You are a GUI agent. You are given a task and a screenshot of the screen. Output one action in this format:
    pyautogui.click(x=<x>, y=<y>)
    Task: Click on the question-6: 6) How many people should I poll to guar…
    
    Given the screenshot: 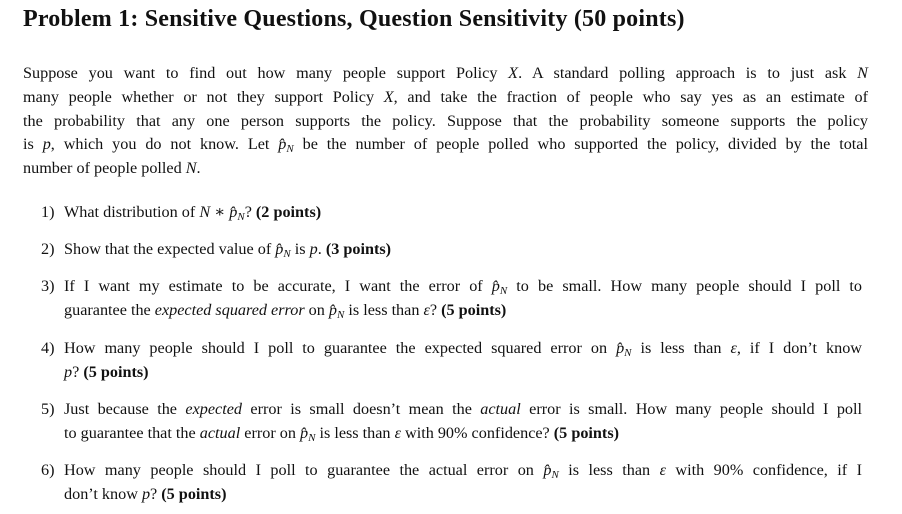 What is the action you would take?
    pyautogui.click(x=454, y=483)
    